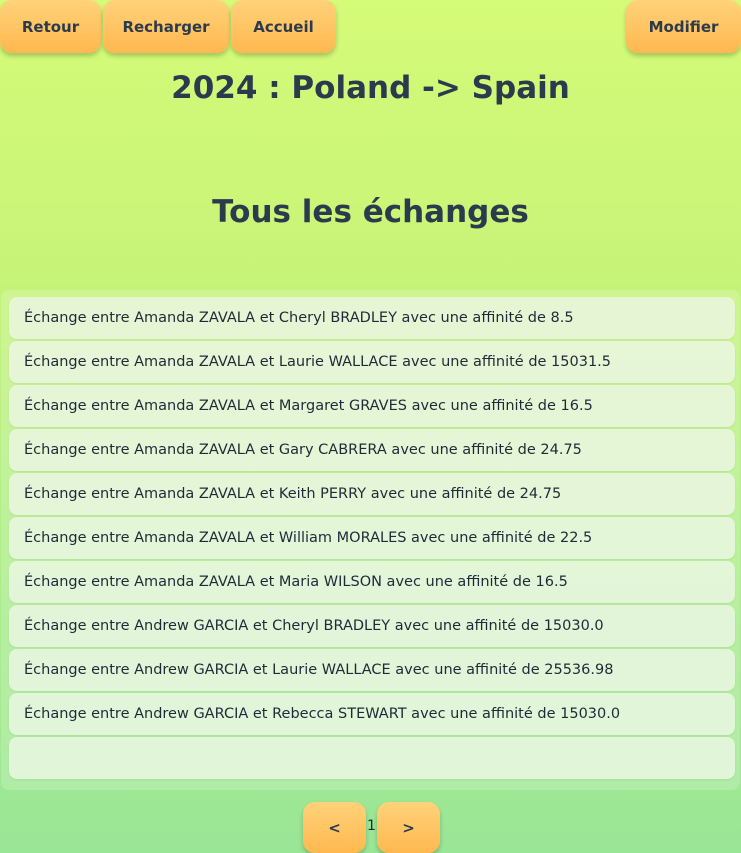 This screenshot has width=741, height=853. Describe the element at coordinates (334, 827) in the screenshot. I see `previous-page-button: <` at that location.